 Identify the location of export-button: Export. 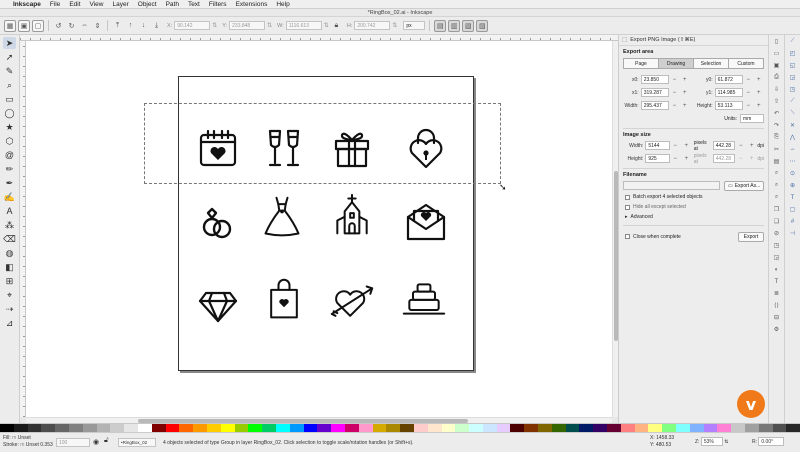
(751, 236).